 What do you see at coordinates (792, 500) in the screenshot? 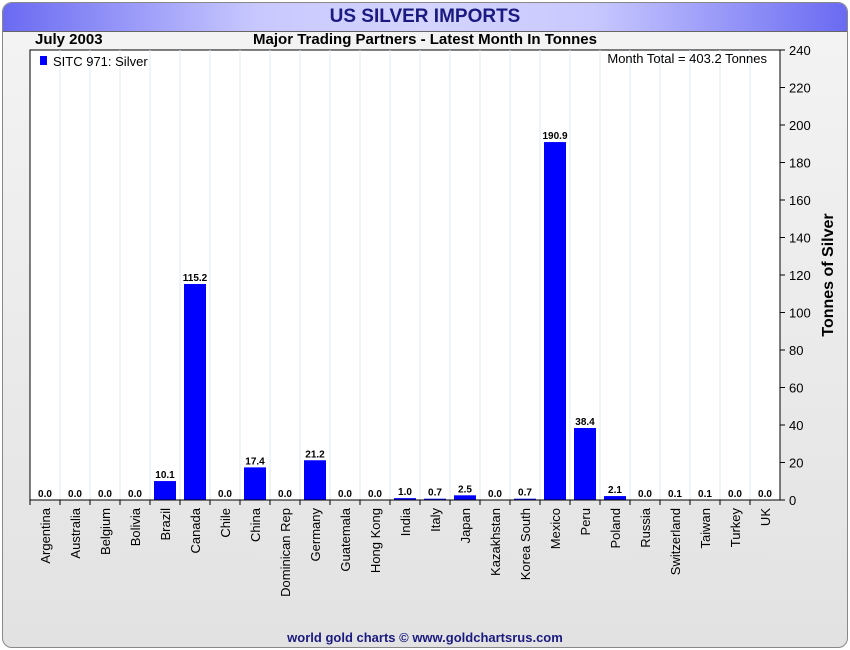
I see `y-tick-label: 0` at bounding box center [792, 500].